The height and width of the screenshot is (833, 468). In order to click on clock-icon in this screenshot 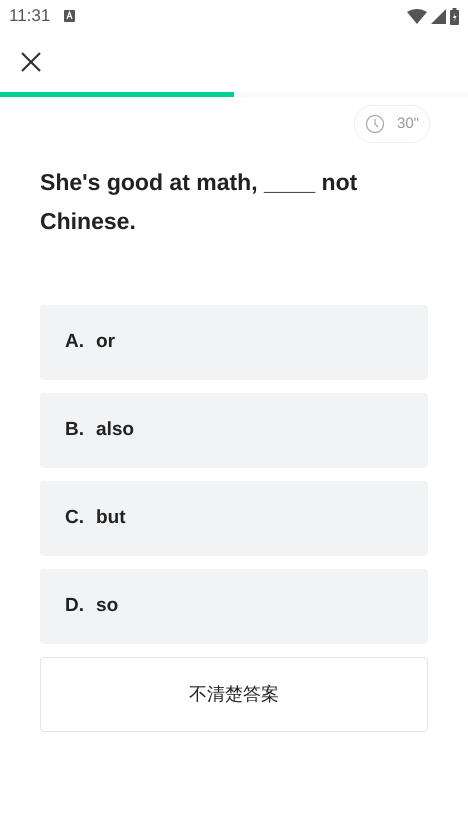, I will do `click(374, 124)`.